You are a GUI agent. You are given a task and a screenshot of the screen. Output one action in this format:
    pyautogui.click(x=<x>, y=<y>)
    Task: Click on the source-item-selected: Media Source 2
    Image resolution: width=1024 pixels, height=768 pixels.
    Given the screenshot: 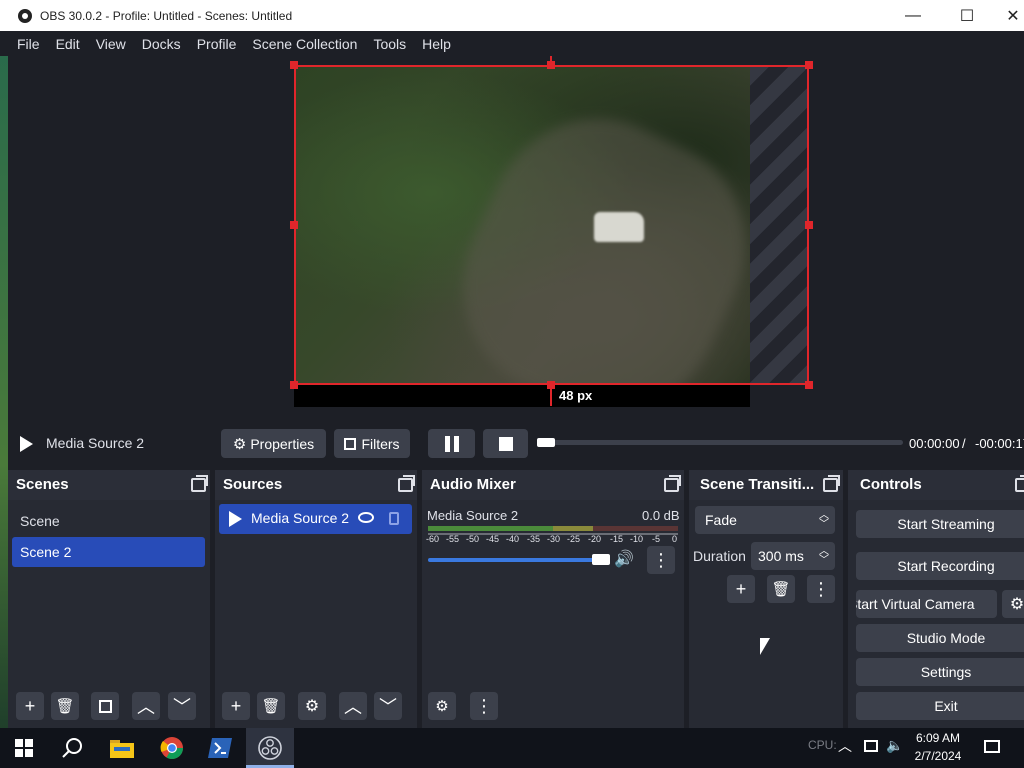 What is the action you would take?
    pyautogui.click(x=315, y=519)
    